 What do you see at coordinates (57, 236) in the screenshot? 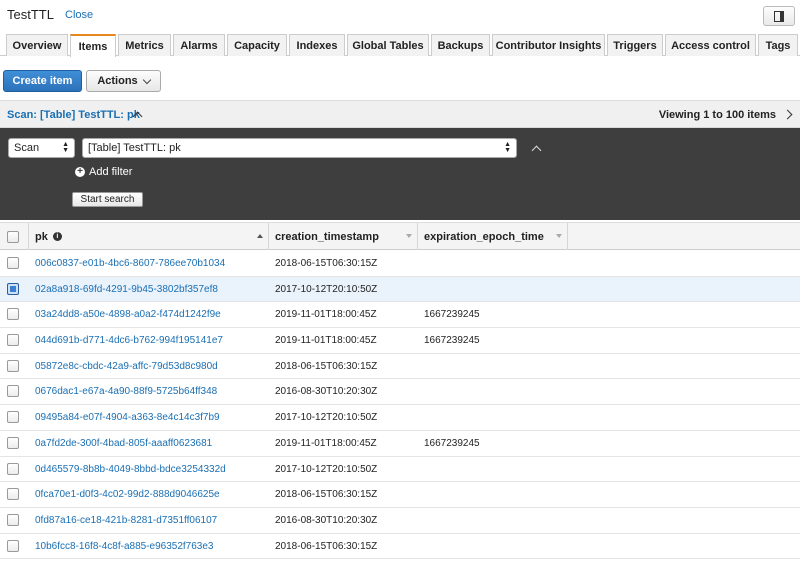
I see `info-icon: i` at bounding box center [57, 236].